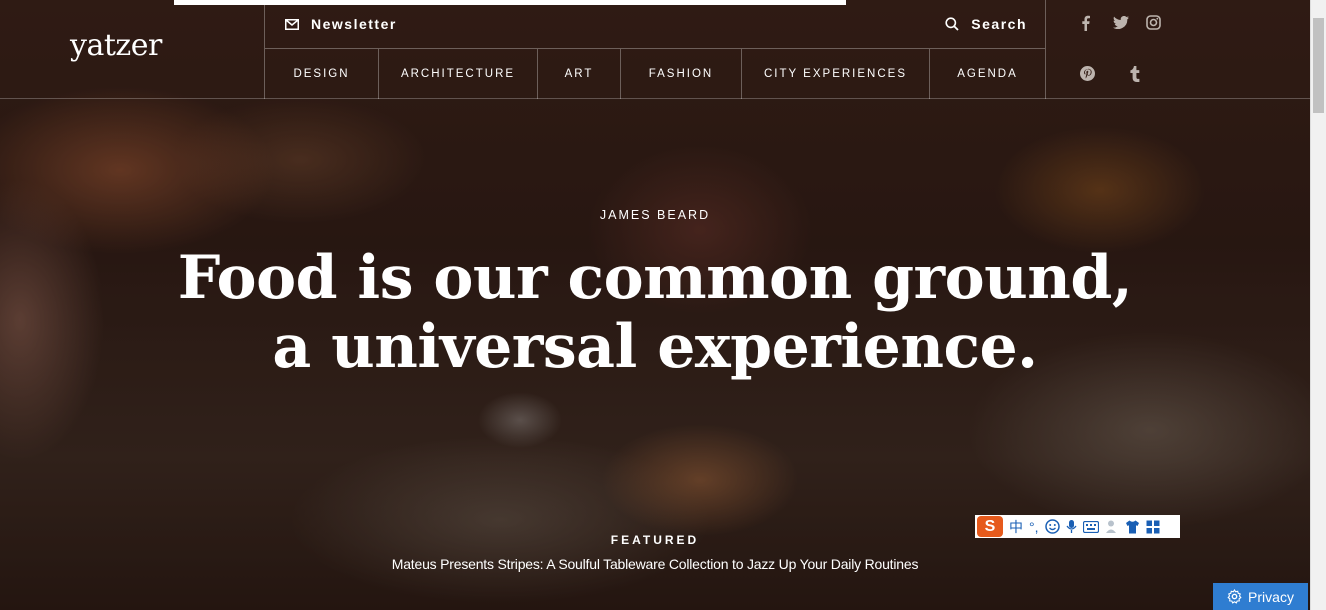 This screenshot has height=610, width=1326. I want to click on privacy-label: Privacy, so click(1271, 596).